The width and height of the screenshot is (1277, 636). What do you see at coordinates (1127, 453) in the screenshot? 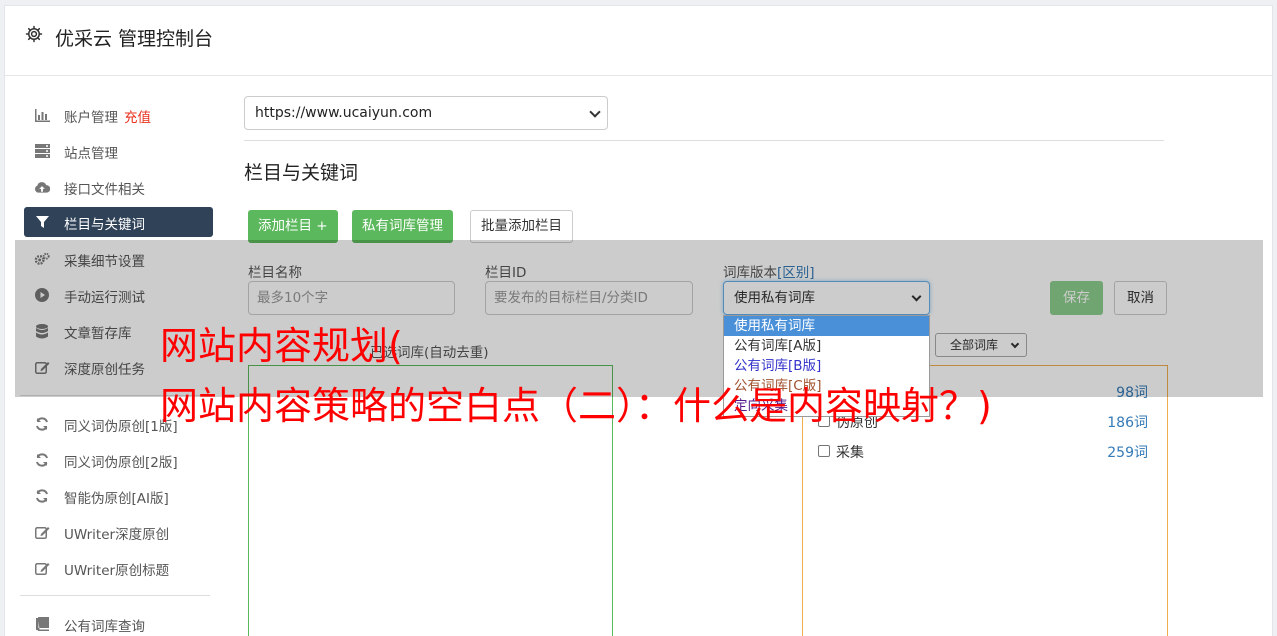
I see `library-count: 259词` at bounding box center [1127, 453].